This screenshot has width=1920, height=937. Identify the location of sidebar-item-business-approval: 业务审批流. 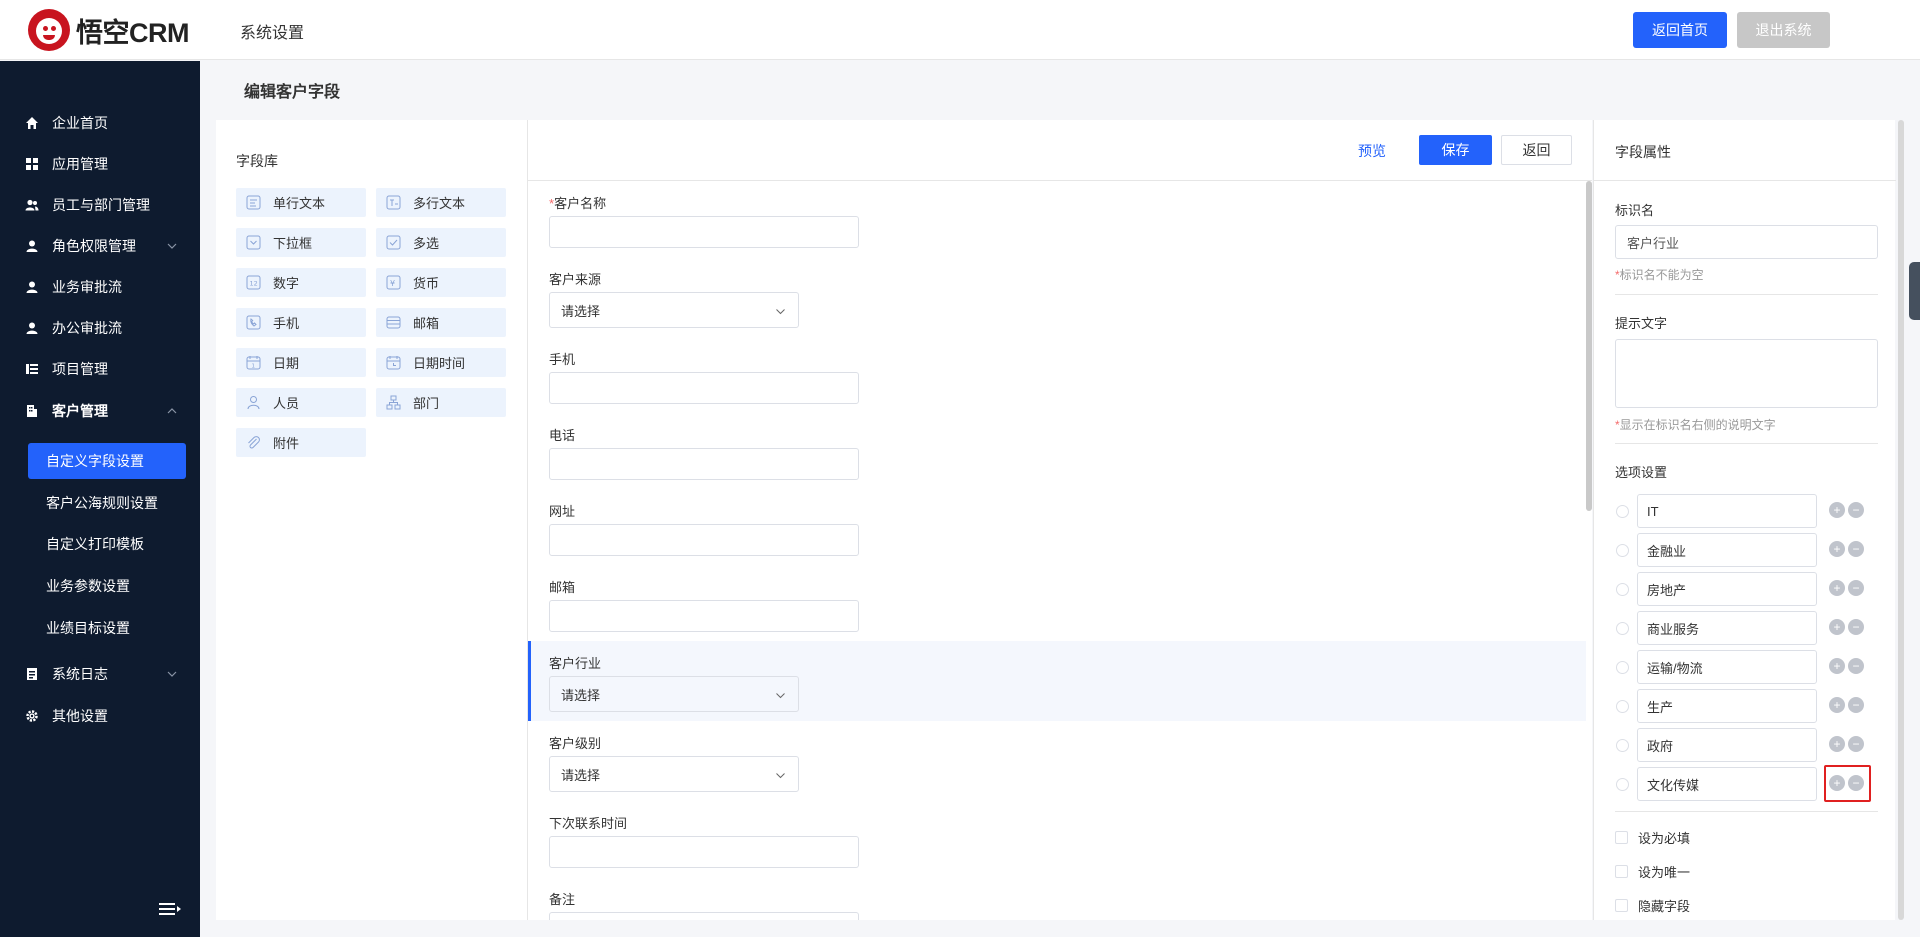
(100, 287).